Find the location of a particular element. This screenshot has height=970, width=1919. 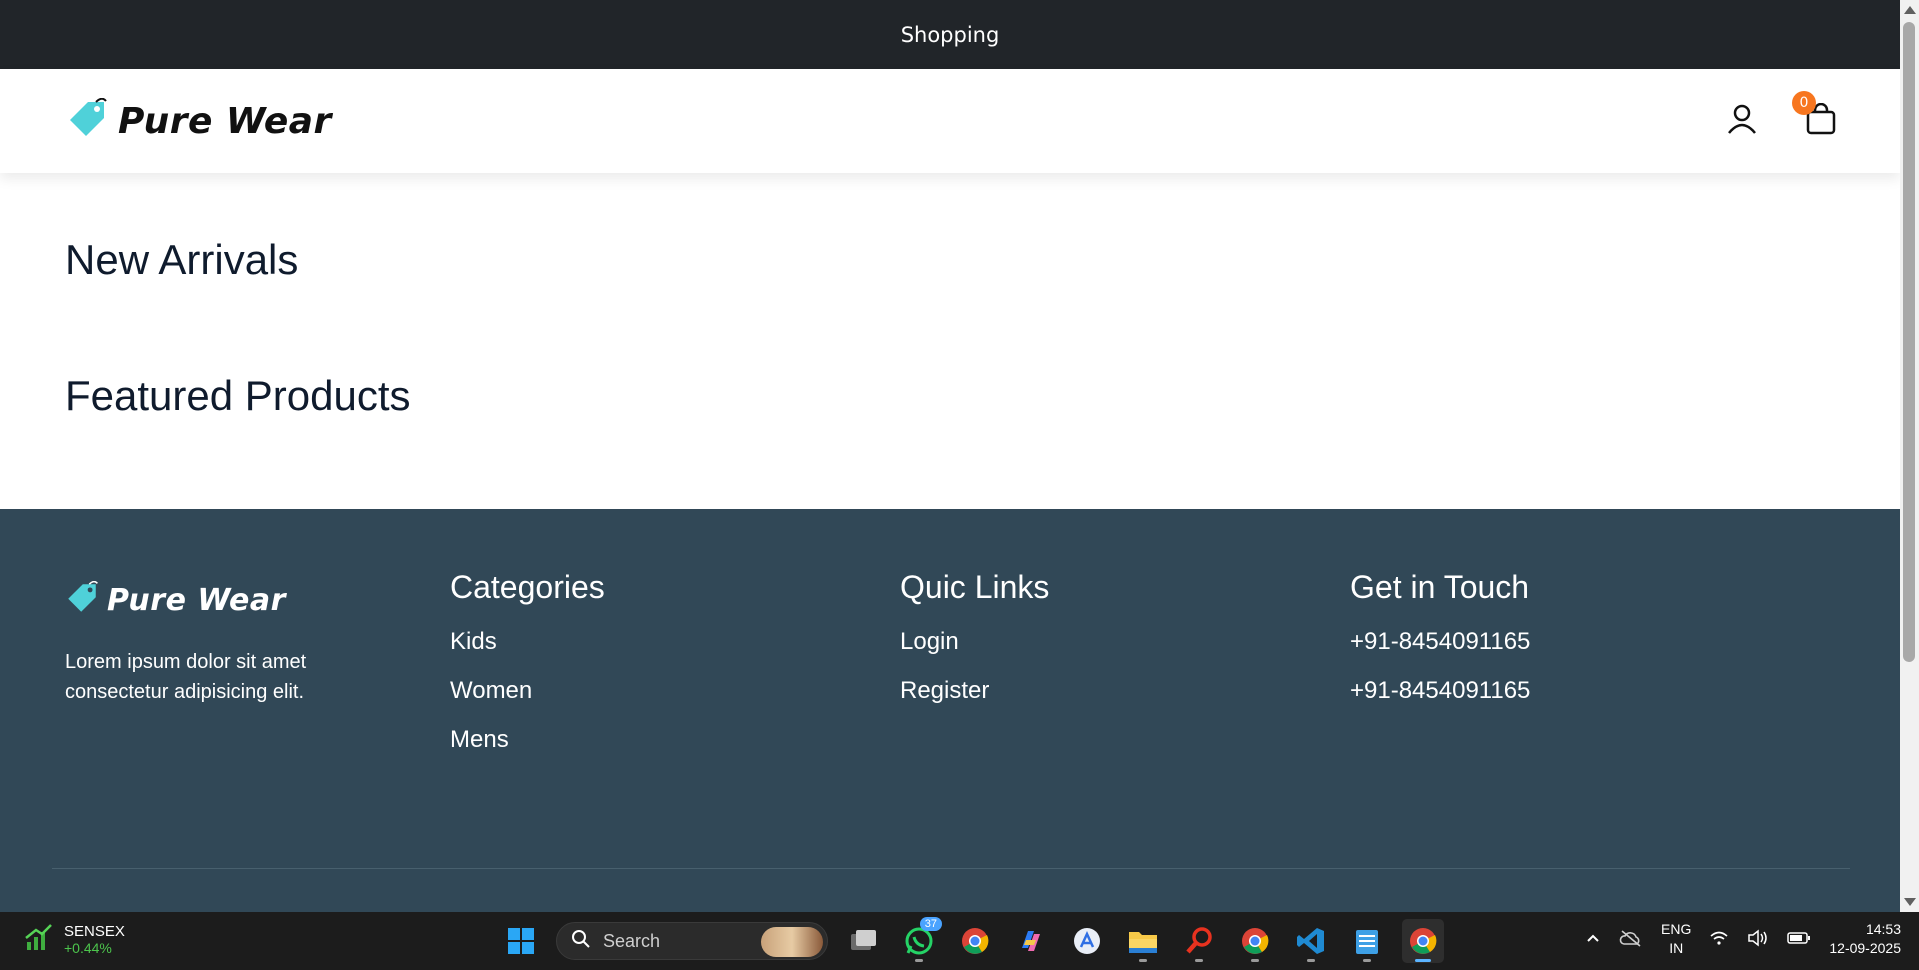

file-explorer-icon is located at coordinates (1143, 941).